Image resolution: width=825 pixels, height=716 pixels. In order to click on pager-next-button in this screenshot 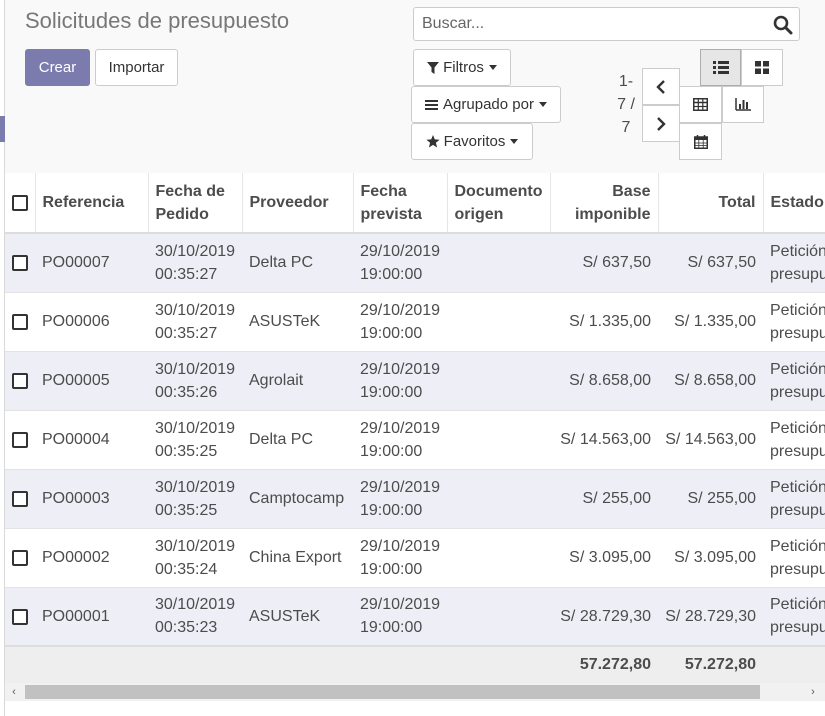, I will do `click(661, 123)`.